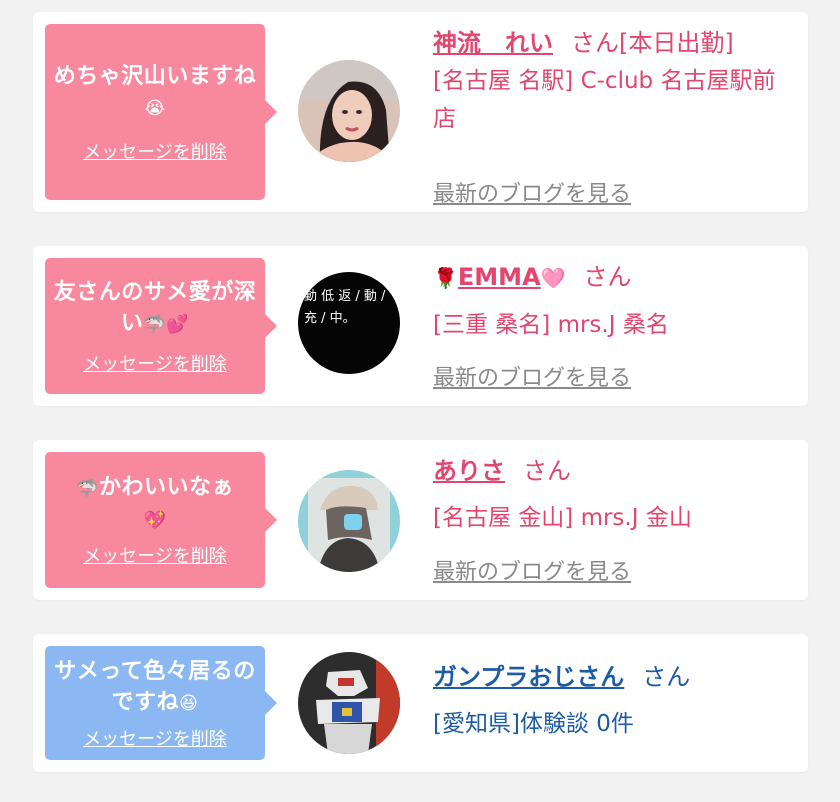 This screenshot has width=840, height=802. Describe the element at coordinates (155, 308) in the screenshot. I see `message-text: 友さんのサメ愛が深い🦈💕` at that location.